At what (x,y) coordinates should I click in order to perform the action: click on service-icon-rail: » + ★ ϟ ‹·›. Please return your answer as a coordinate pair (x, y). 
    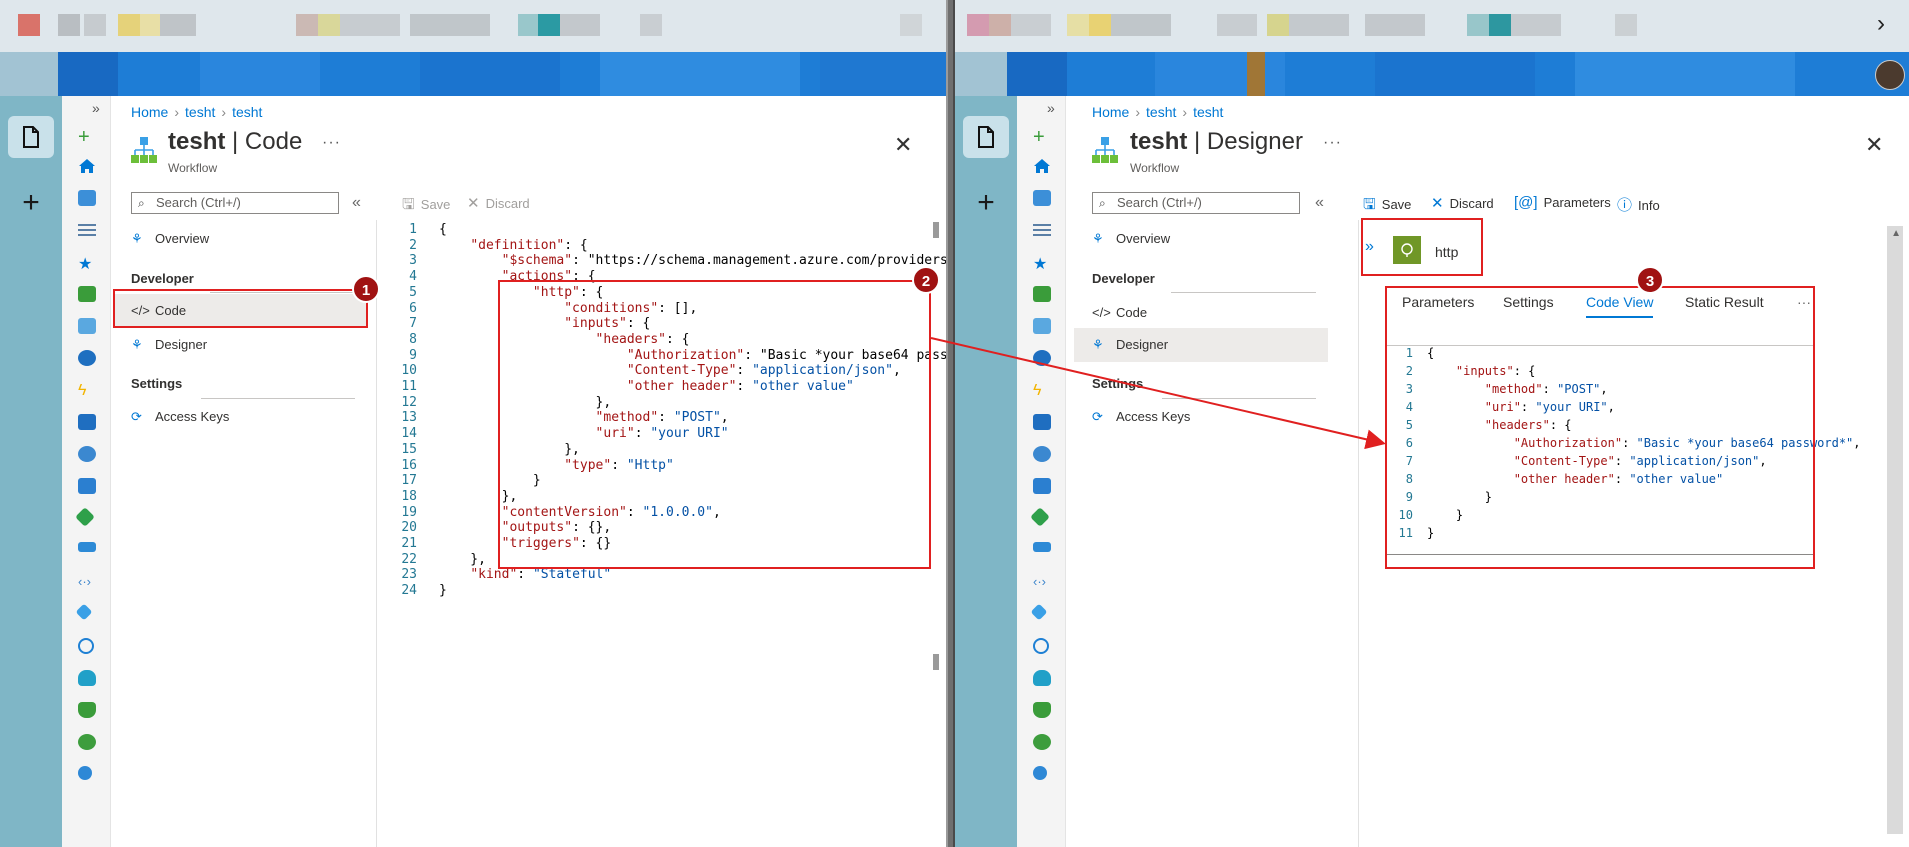
    Looking at the image, I should click on (1041, 471).